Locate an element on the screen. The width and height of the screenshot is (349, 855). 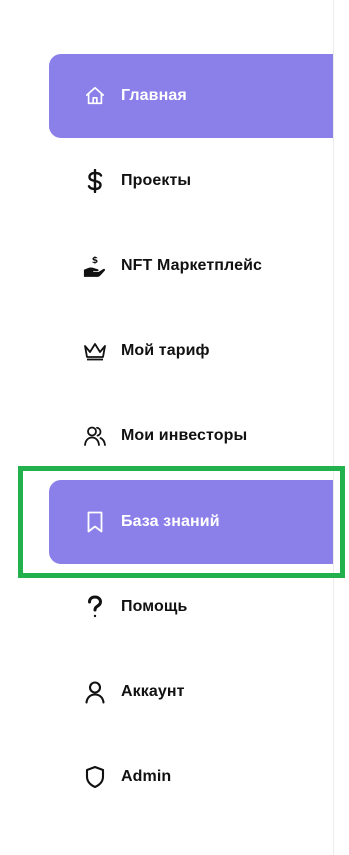
sidebar-item-label: Мой тариф is located at coordinates (165, 350).